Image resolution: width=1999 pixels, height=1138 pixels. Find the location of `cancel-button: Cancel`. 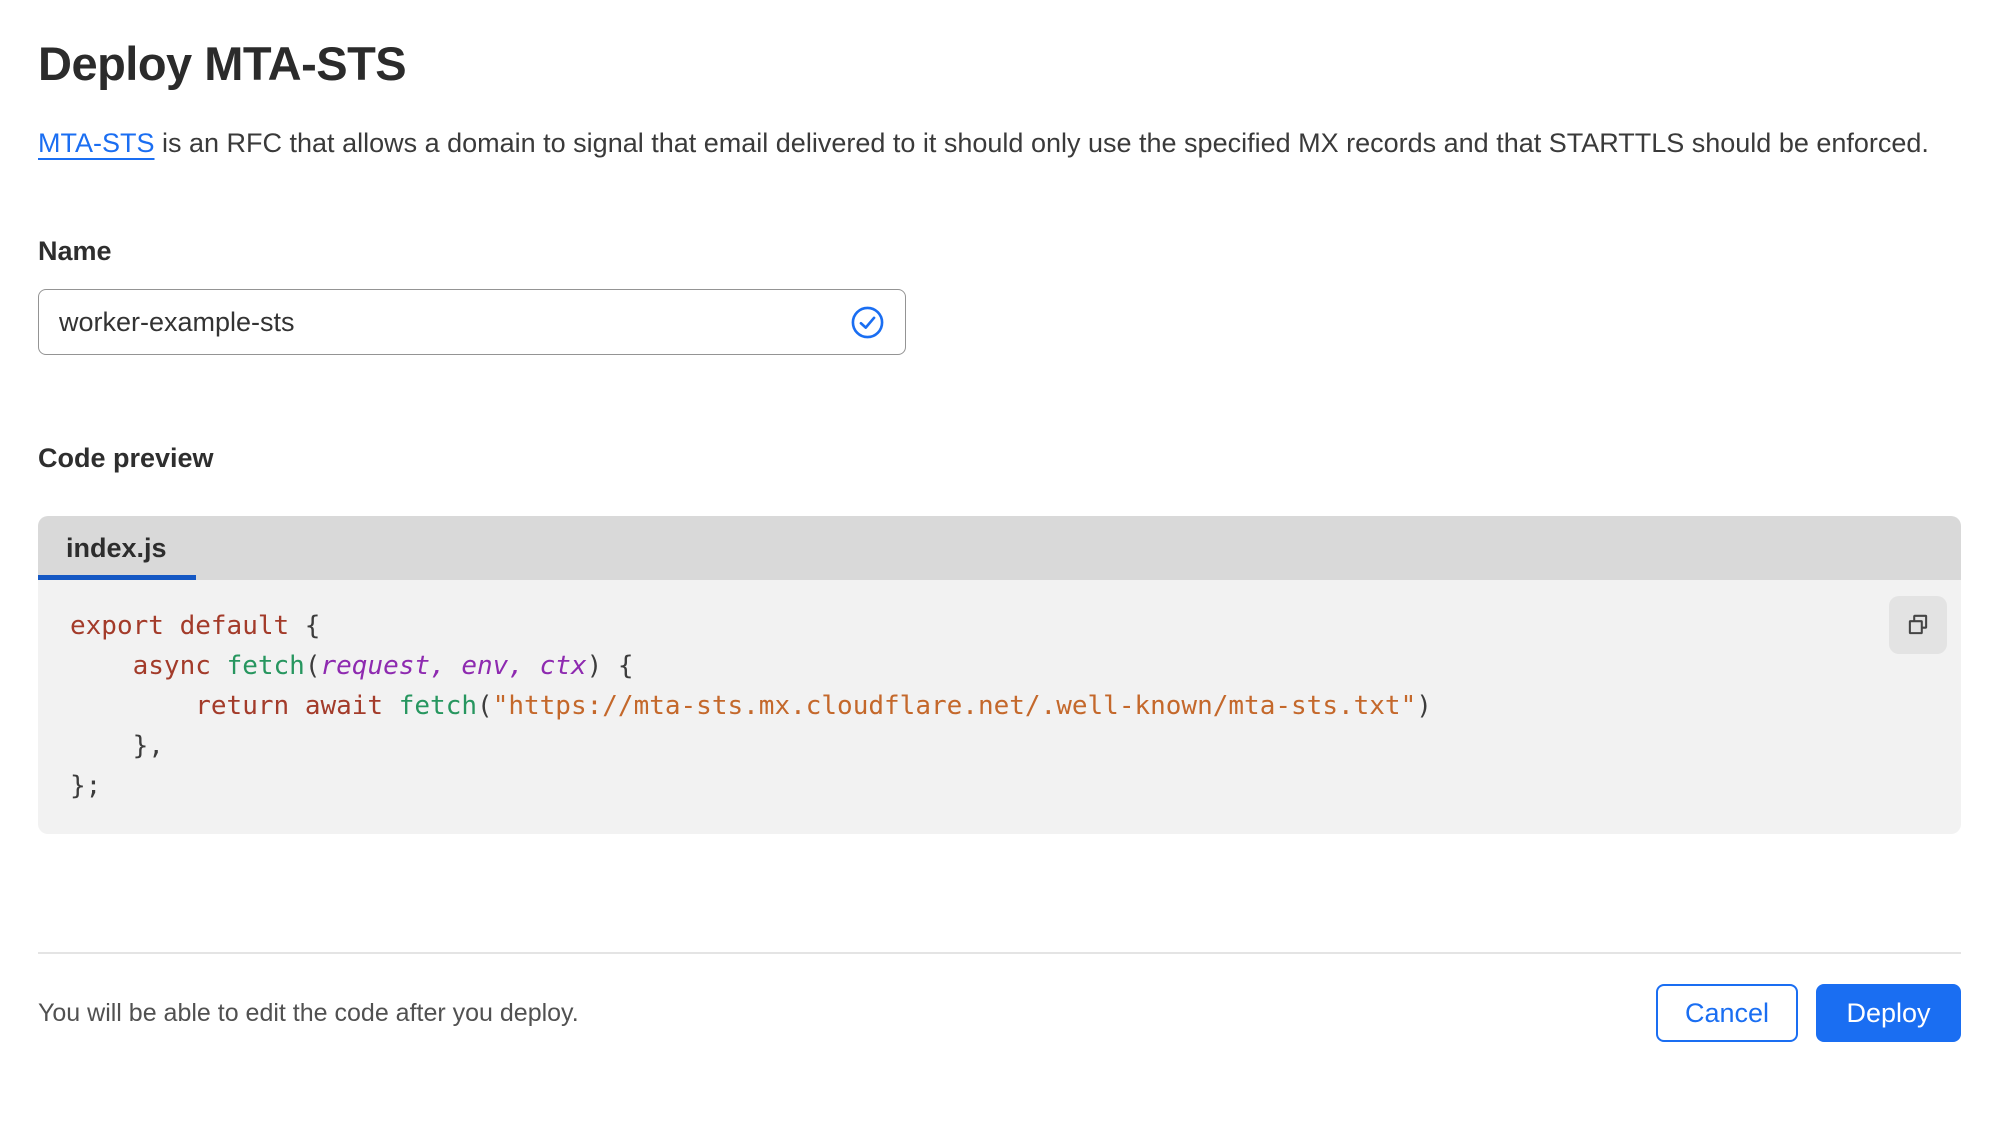

cancel-button: Cancel is located at coordinates (1727, 1013).